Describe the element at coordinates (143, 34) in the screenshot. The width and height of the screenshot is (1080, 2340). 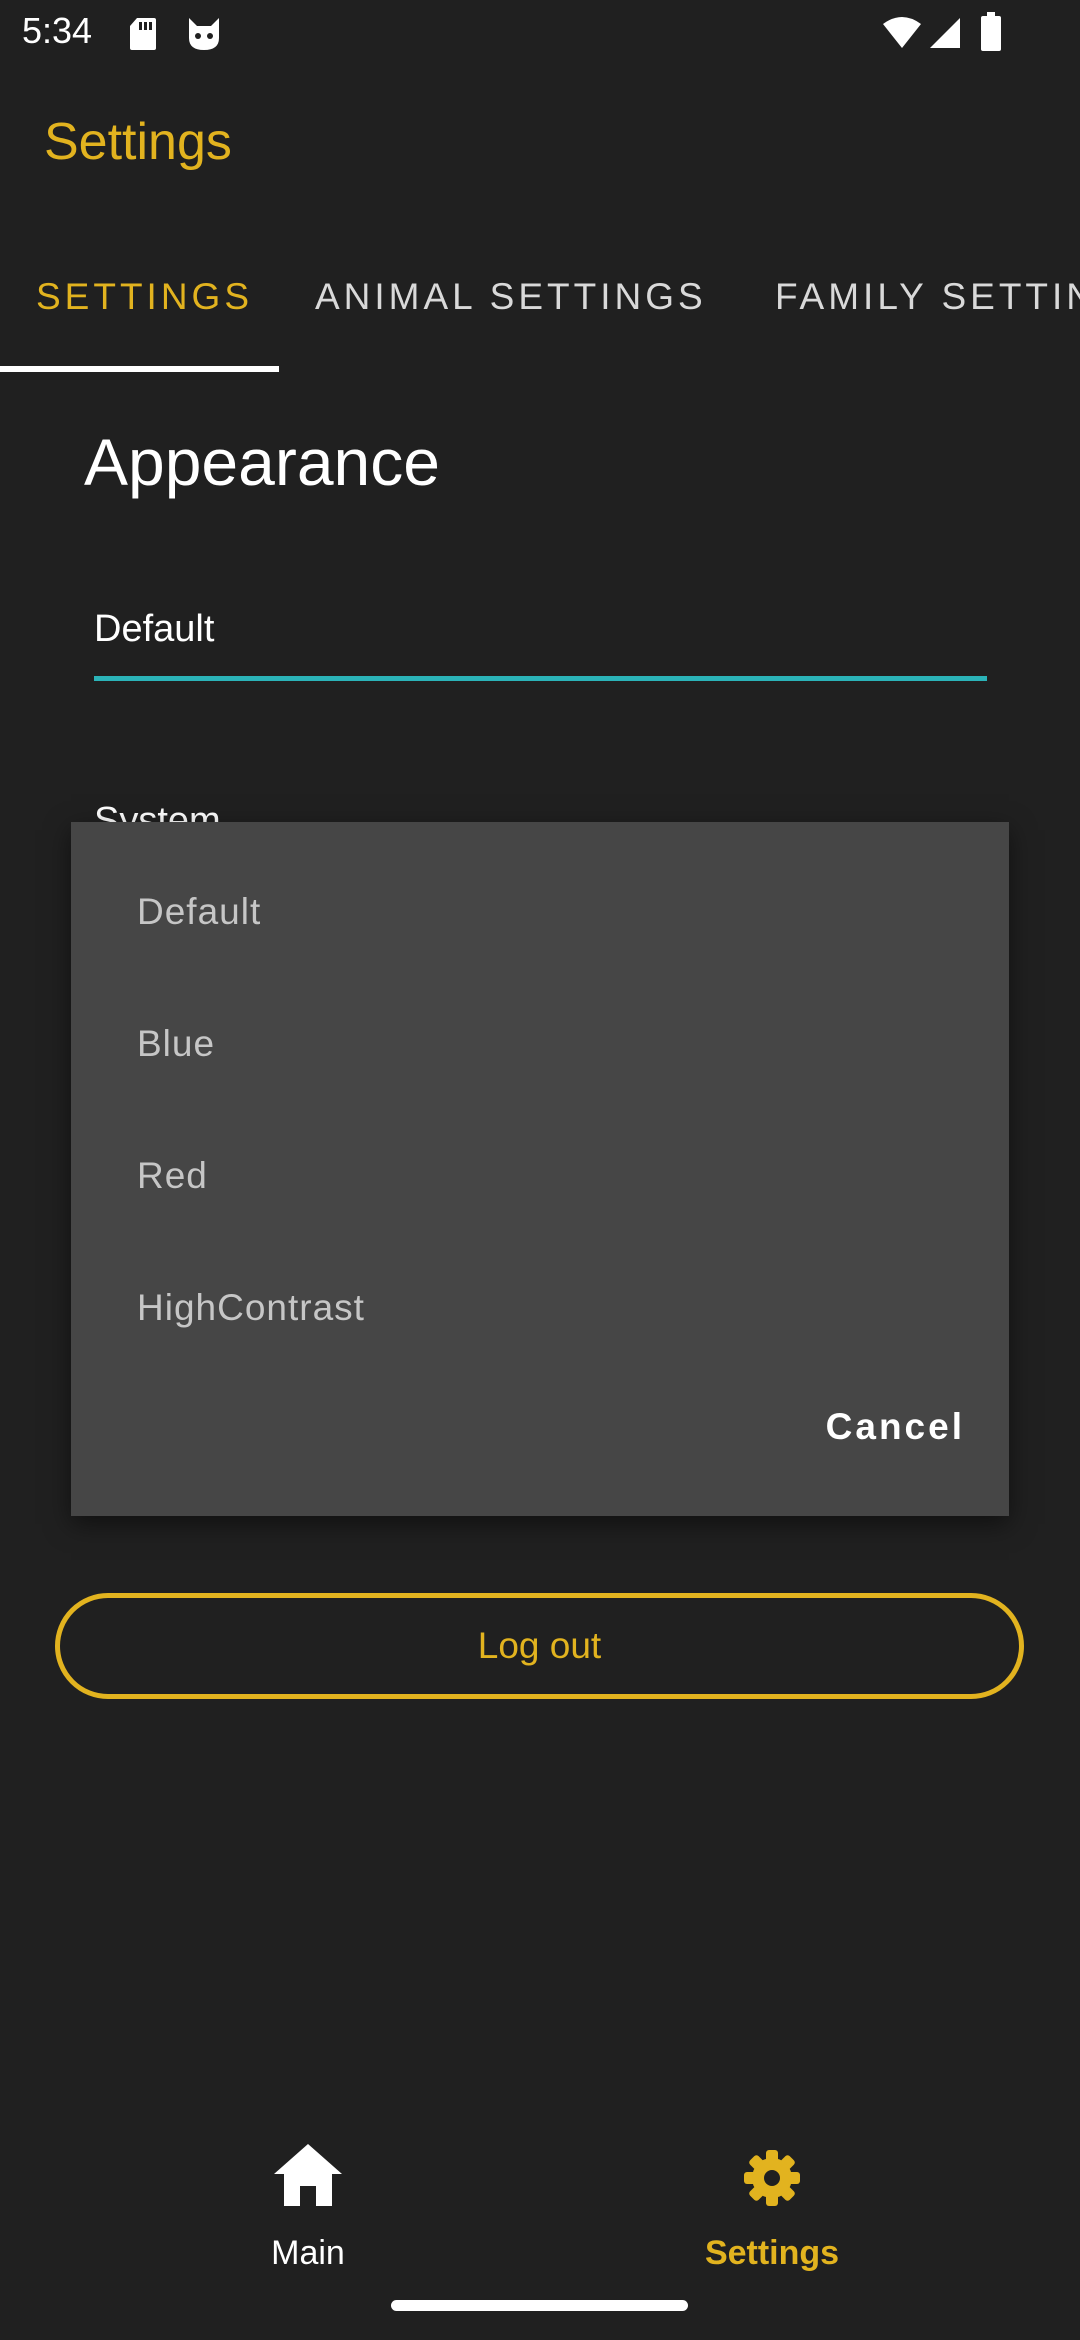
I see `sd-card-icon` at that location.